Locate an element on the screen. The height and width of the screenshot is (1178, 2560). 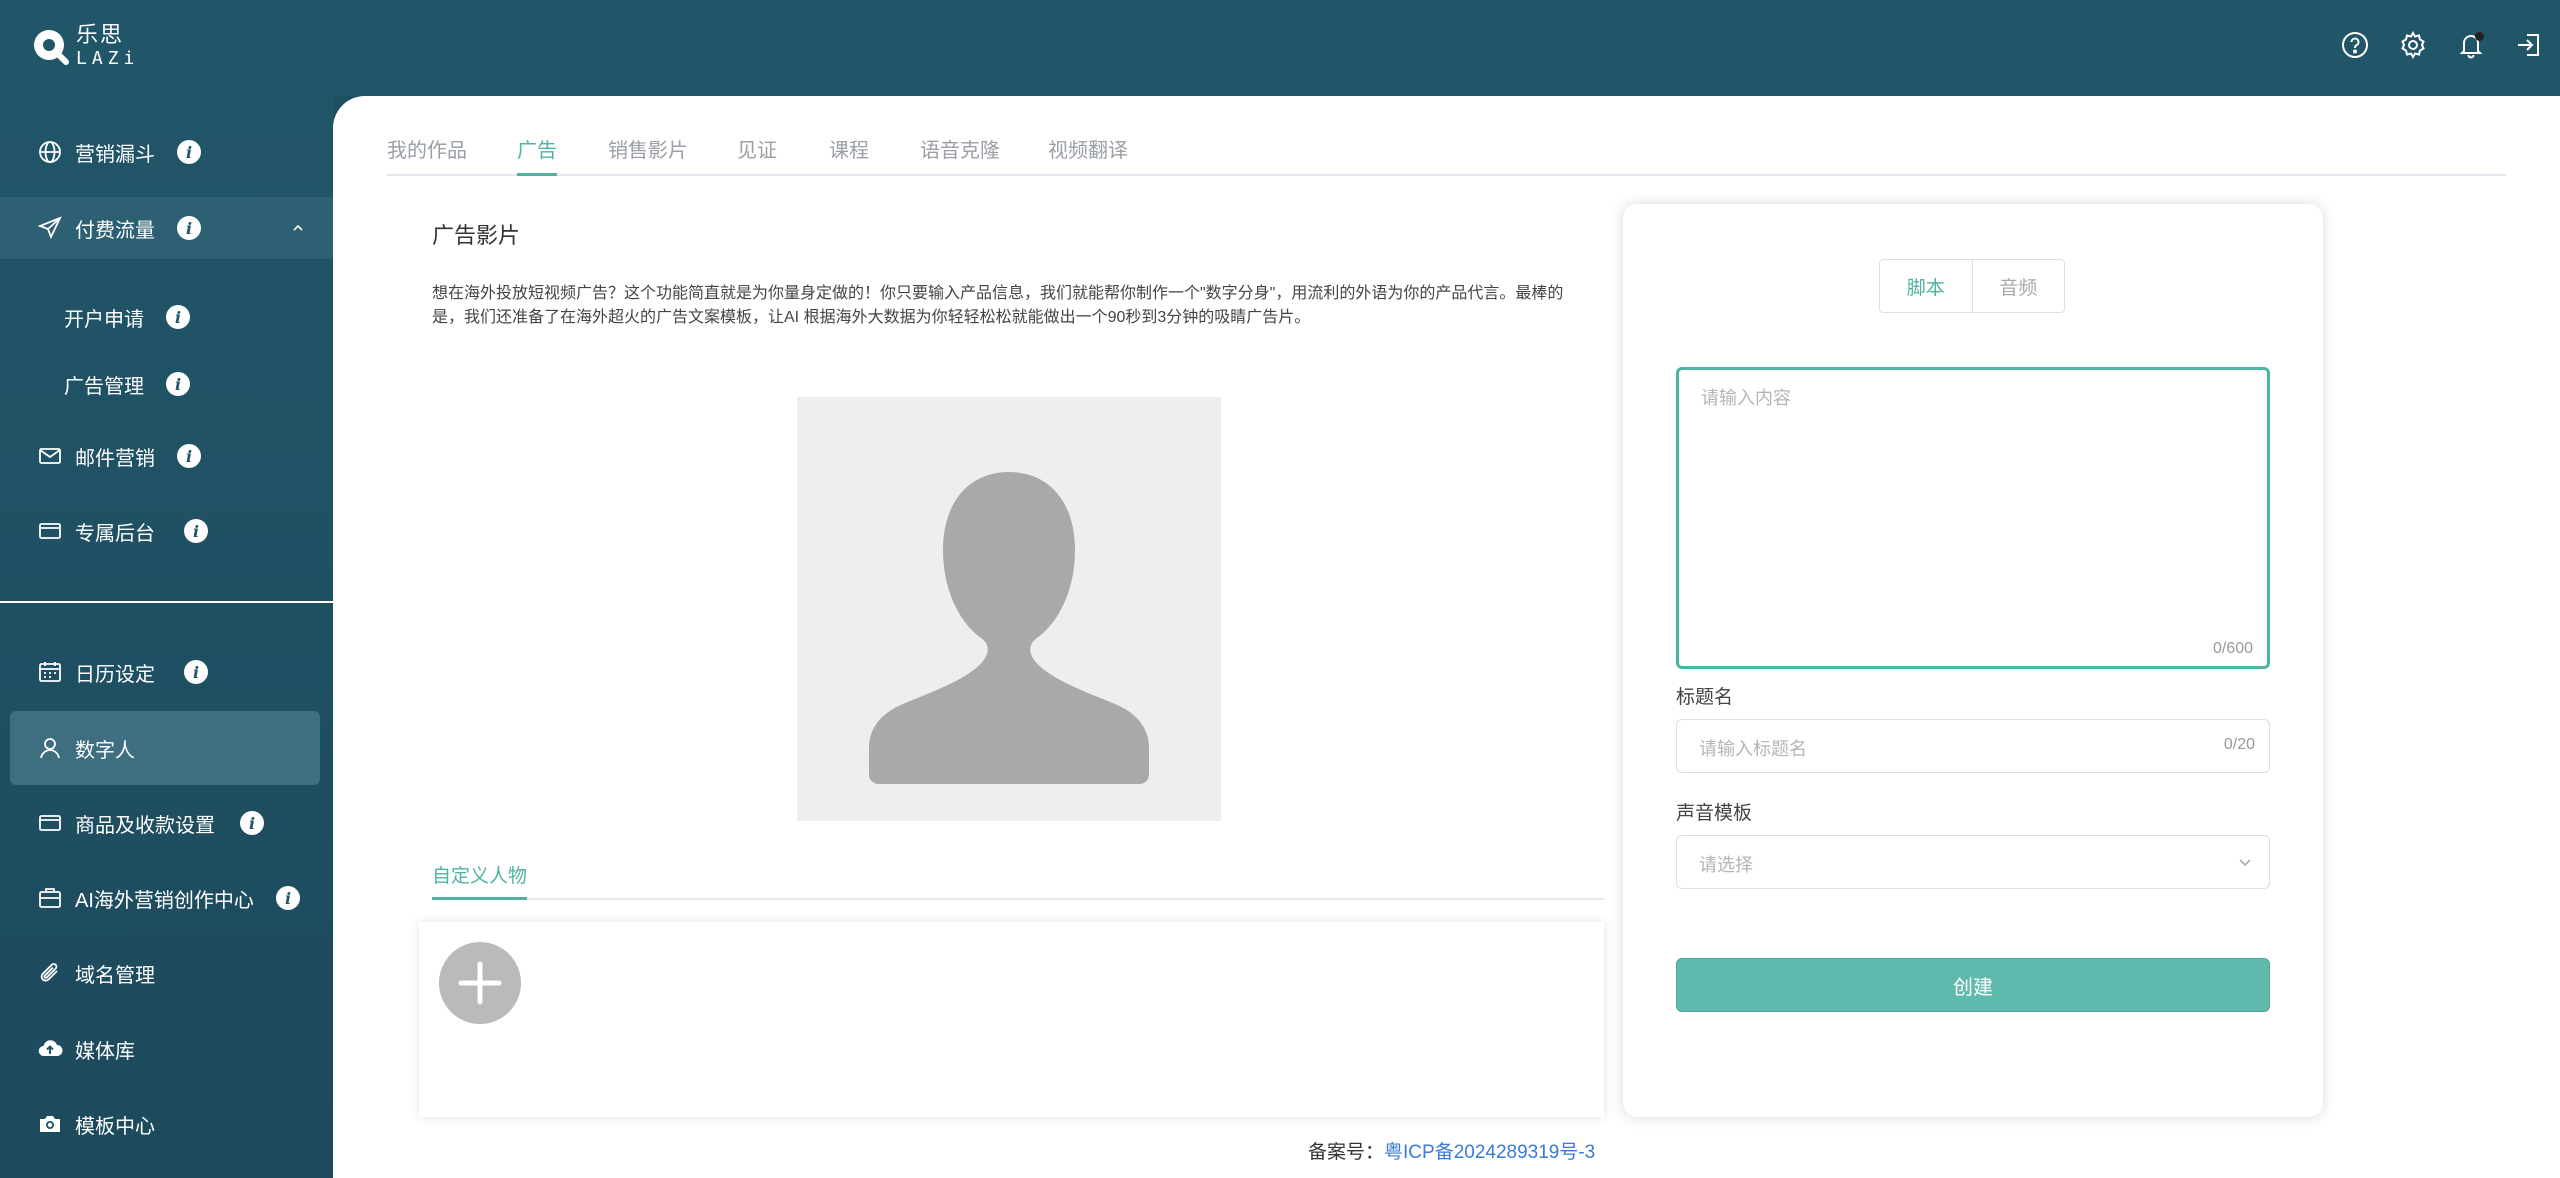
custom-character-area is located at coordinates (1011, 1019).